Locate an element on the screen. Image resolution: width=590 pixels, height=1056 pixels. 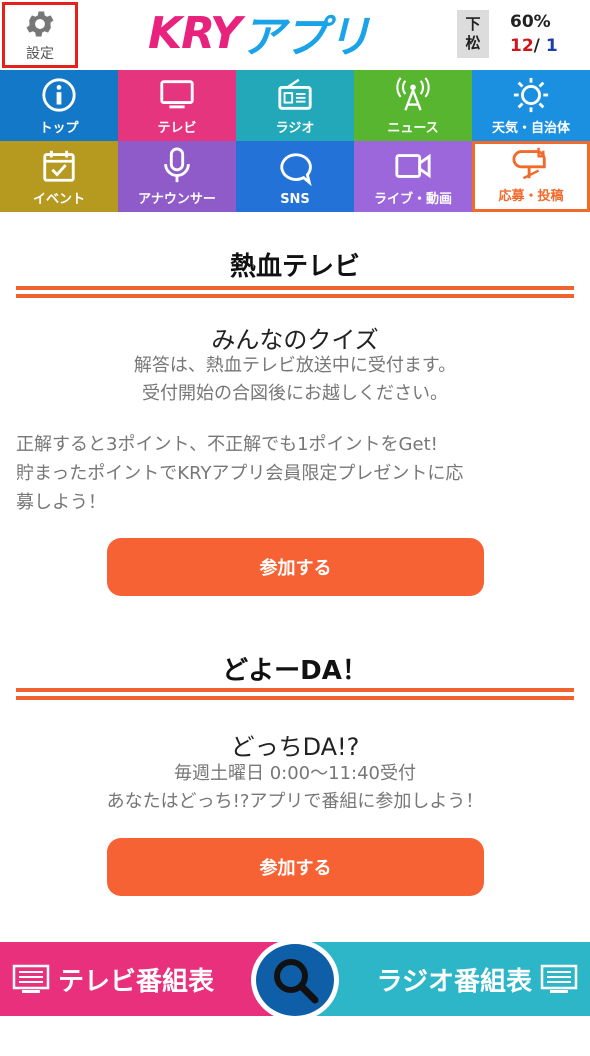
menu-item-announcer: アナウンサー is located at coordinates (177, 176).